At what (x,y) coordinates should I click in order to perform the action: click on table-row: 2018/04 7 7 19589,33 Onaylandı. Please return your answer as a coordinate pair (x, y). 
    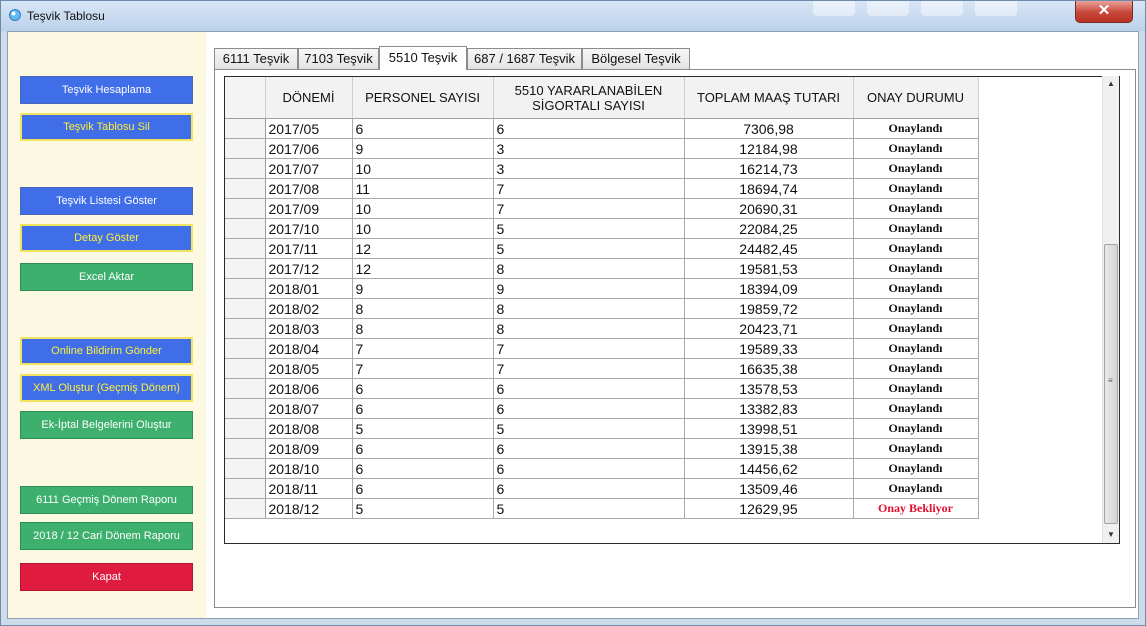
    Looking at the image, I should click on (602, 348).